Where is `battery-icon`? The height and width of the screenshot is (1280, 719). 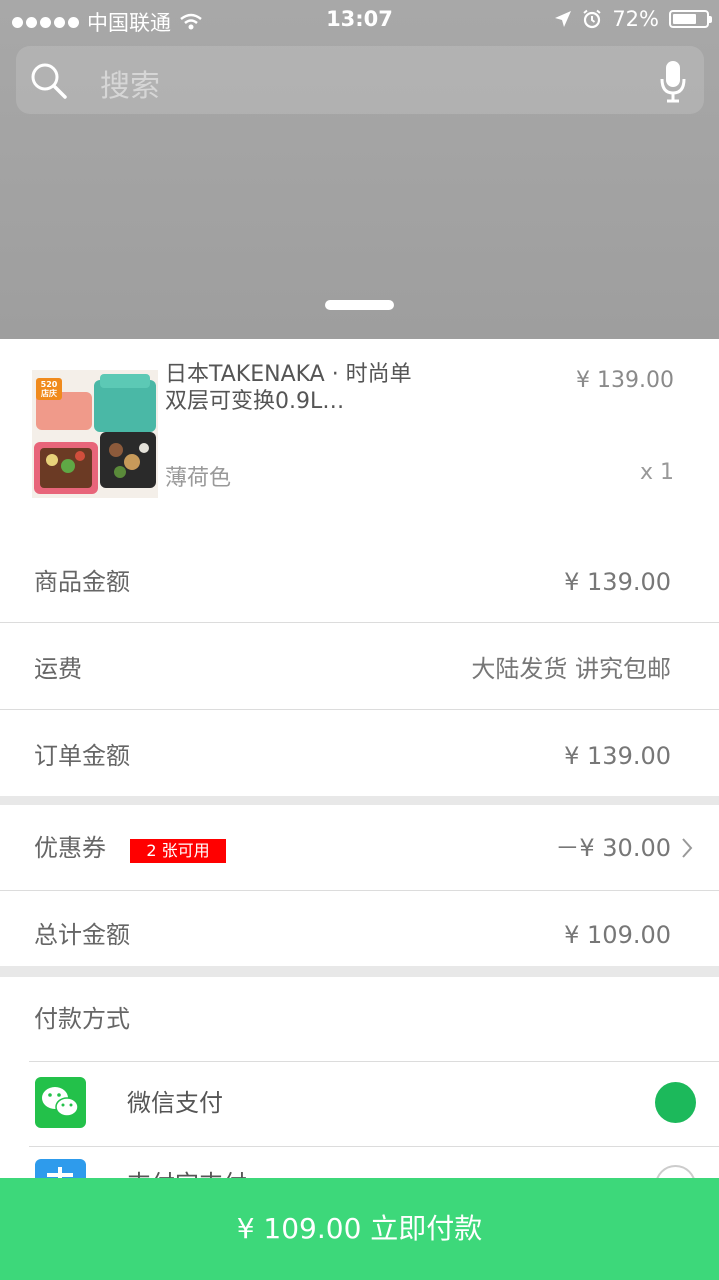 battery-icon is located at coordinates (690, 19).